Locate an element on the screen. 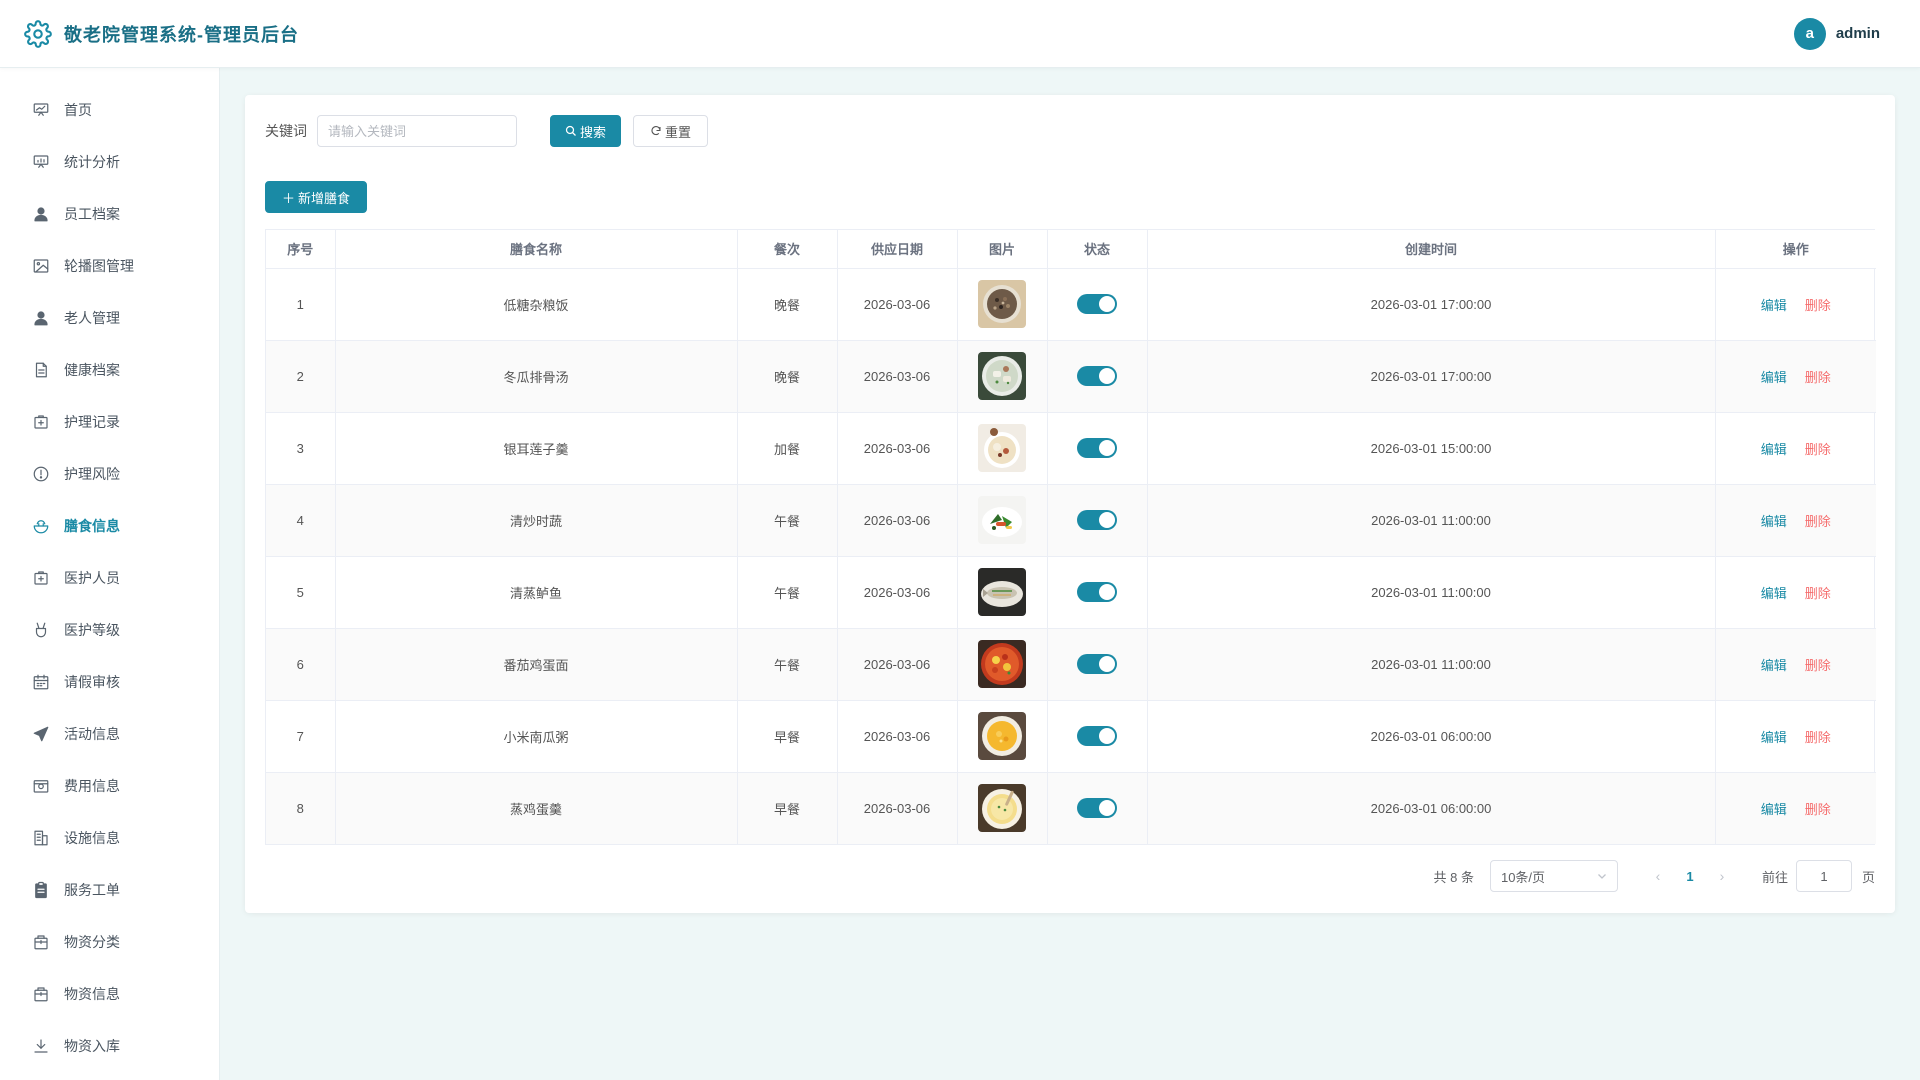  column-header: 供应日期 is located at coordinates (897, 249).